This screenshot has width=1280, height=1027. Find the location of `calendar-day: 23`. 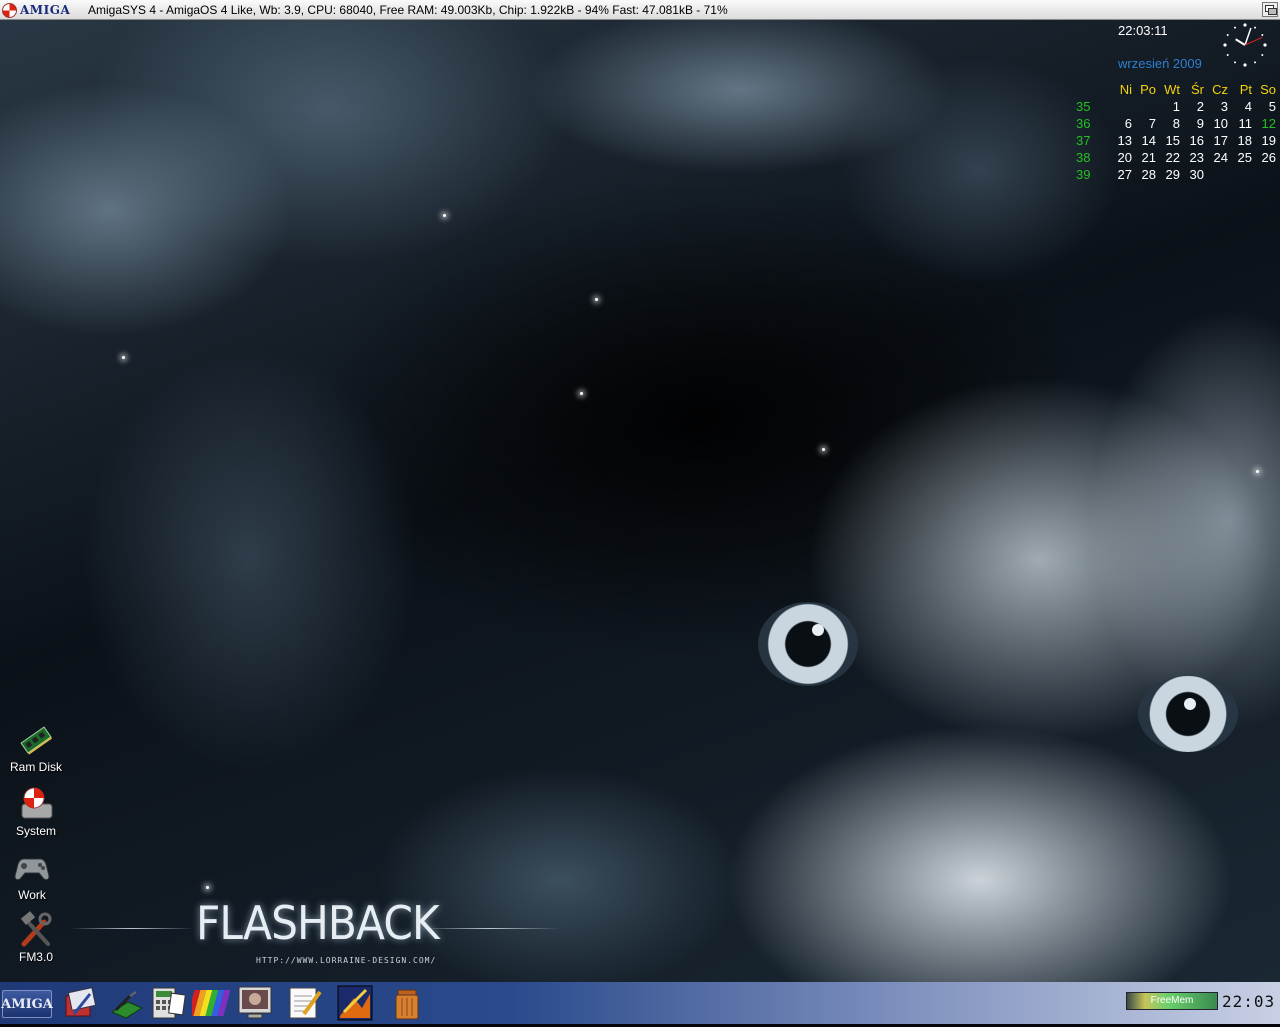

calendar-day: 23 is located at coordinates (1192, 157).